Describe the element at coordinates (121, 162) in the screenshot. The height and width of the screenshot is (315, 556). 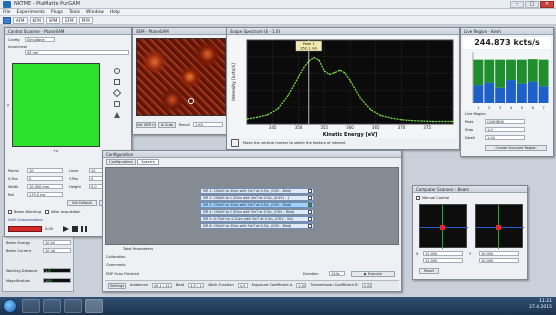
I see `tab-configuration: Configuration` at that location.